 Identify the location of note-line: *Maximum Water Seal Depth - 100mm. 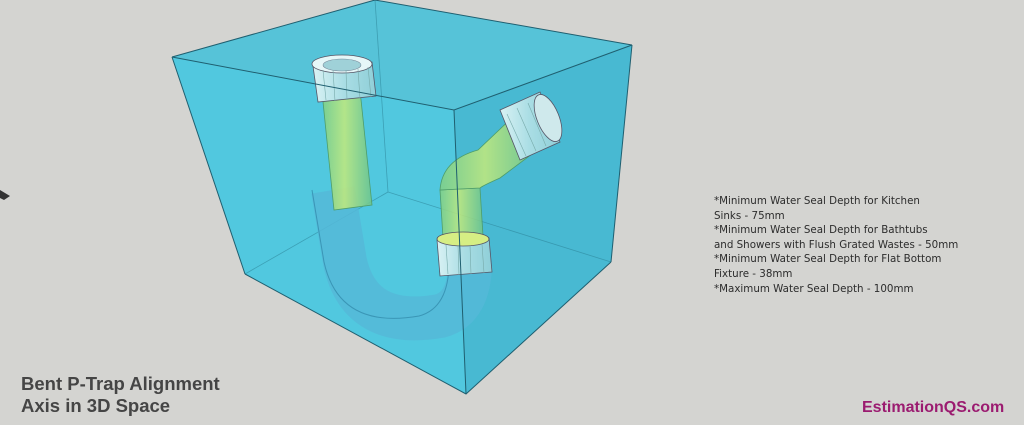
(814, 288).